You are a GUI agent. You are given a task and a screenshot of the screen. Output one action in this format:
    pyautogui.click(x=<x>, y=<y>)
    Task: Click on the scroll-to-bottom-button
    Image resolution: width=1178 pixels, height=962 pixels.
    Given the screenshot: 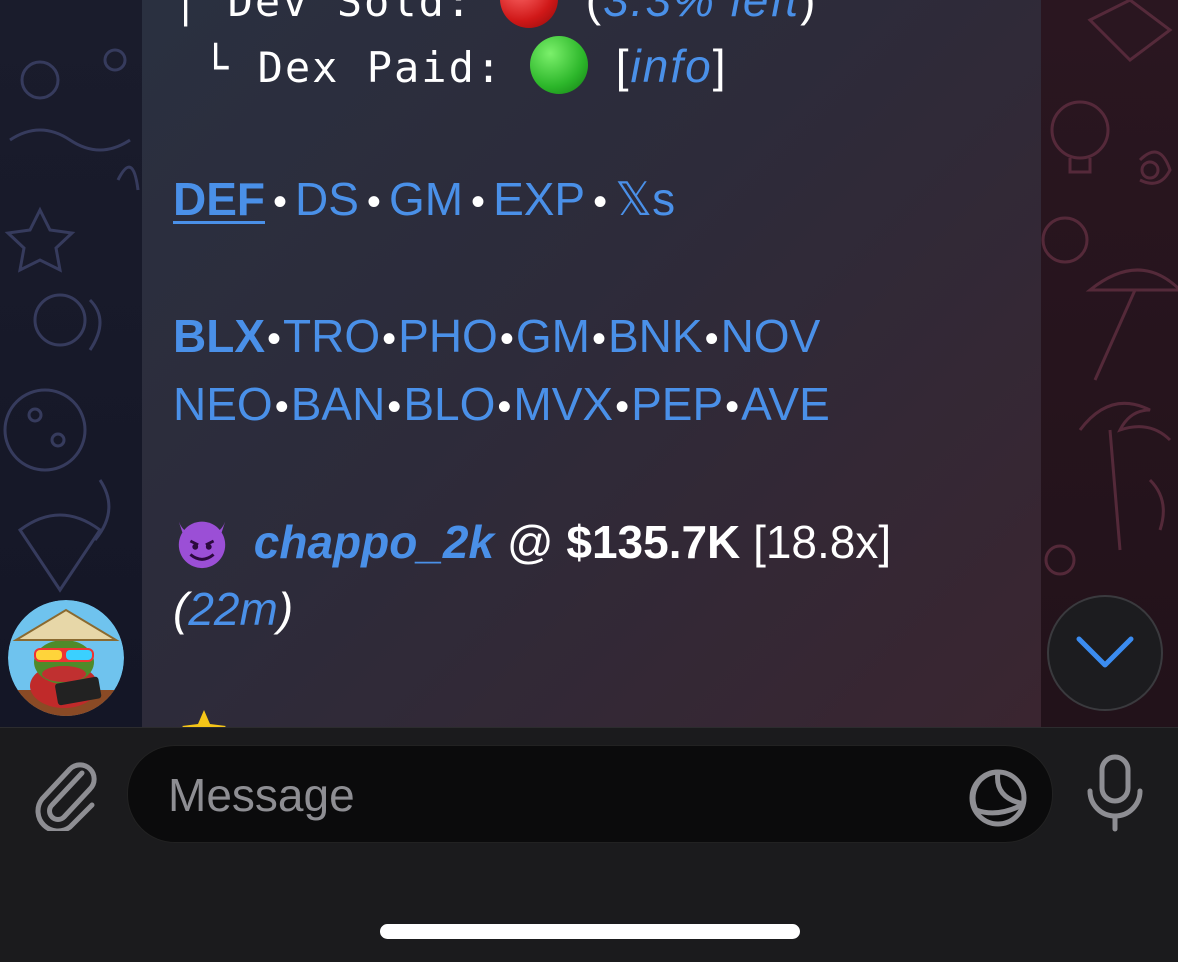 What is the action you would take?
    pyautogui.click(x=1105, y=653)
    